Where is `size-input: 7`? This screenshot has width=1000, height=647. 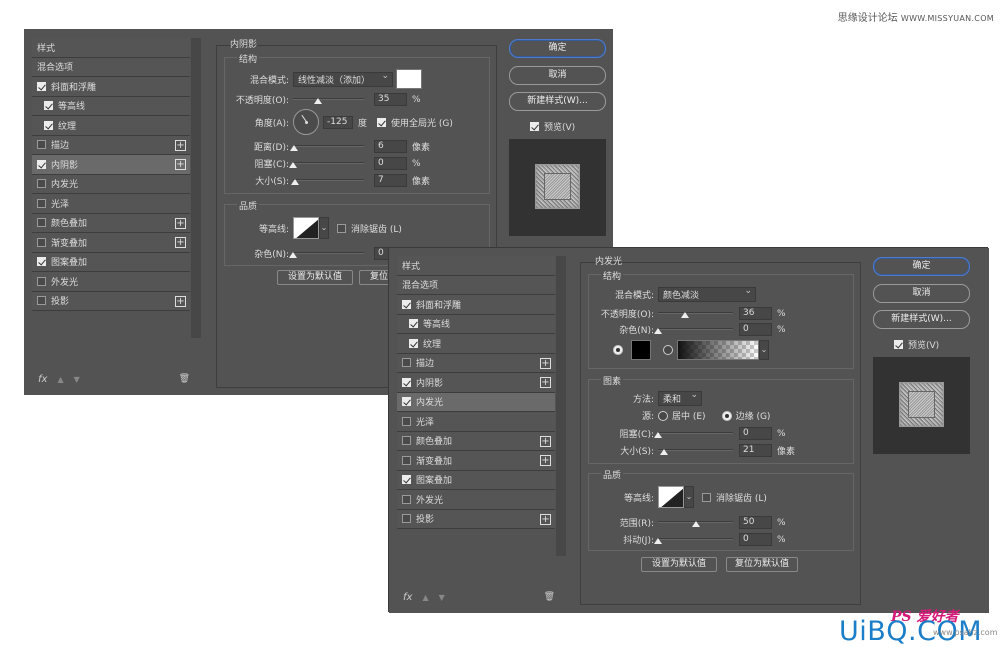 size-input: 7 is located at coordinates (390, 180).